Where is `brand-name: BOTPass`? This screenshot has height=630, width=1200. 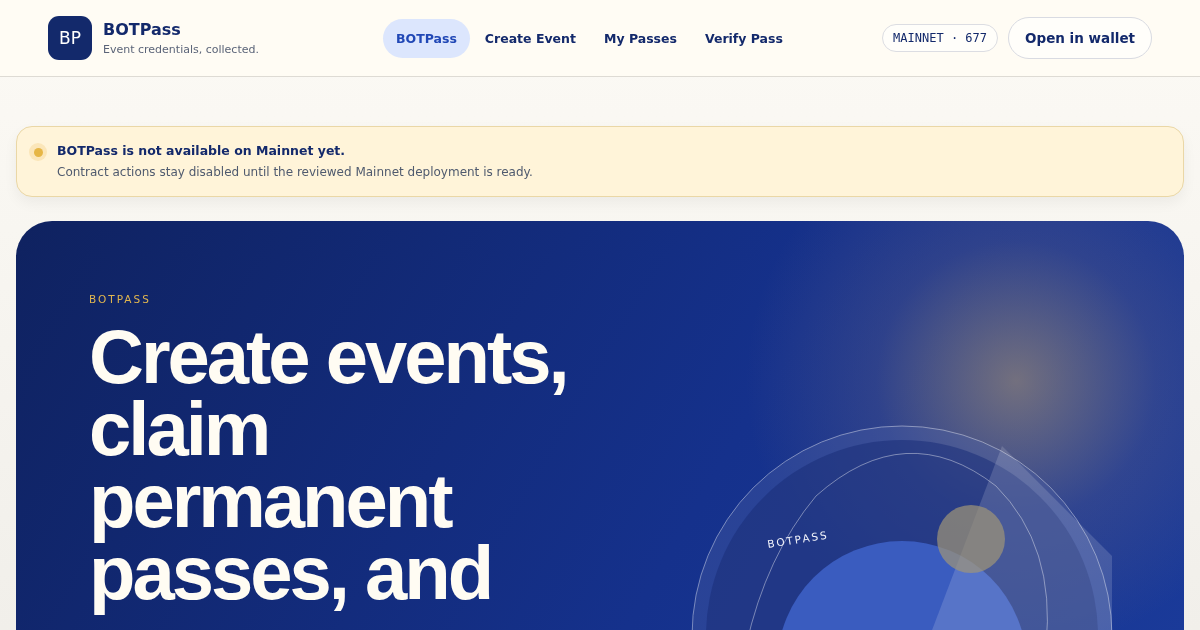
brand-name: BOTPass is located at coordinates (142, 29).